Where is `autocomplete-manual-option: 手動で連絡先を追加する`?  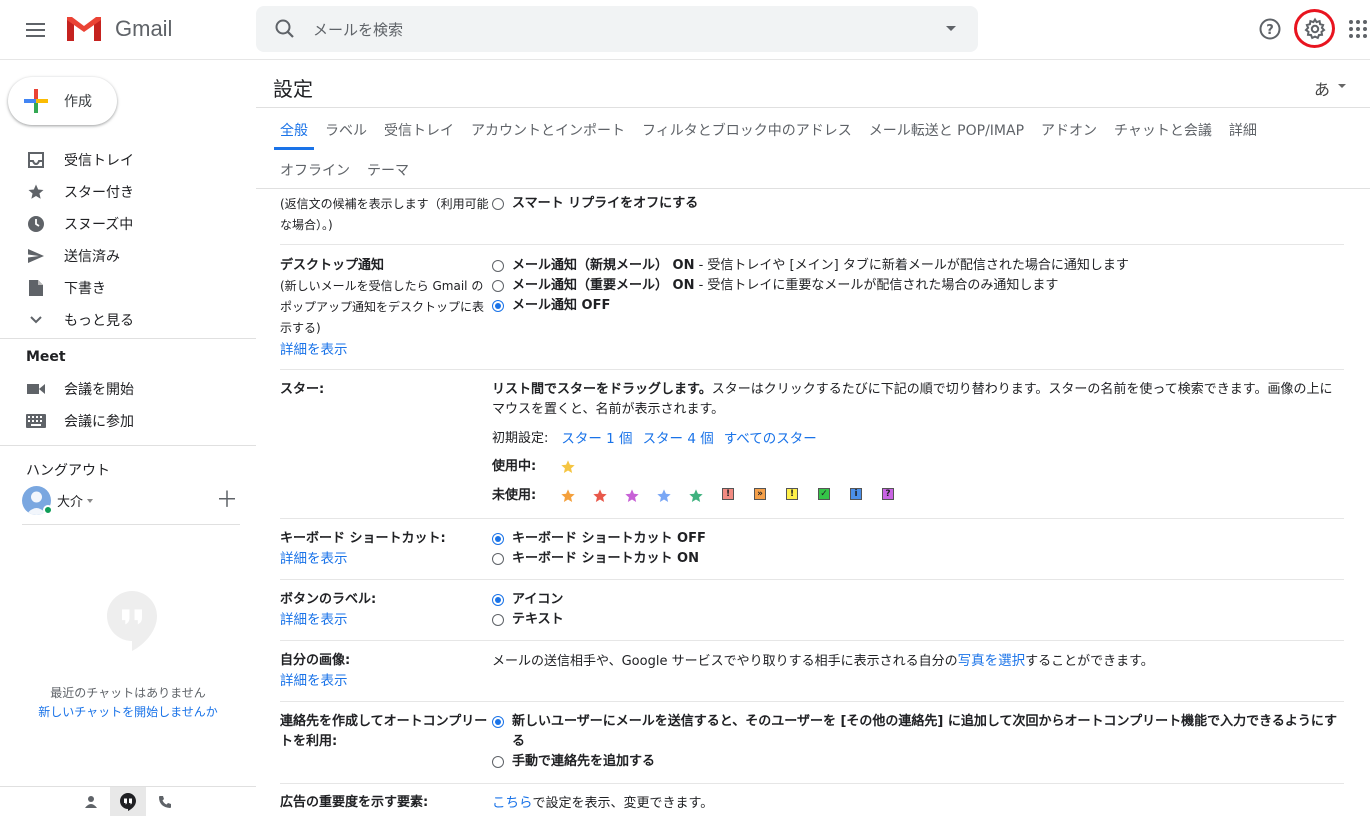 autocomplete-manual-option: 手動で連絡先を追加する is located at coordinates (917, 762).